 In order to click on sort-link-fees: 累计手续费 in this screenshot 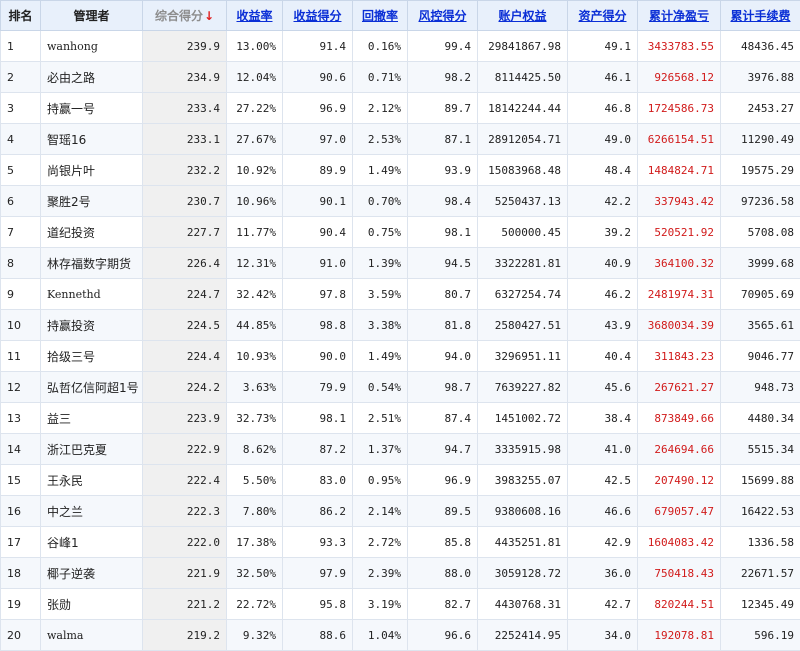, I will do `click(760, 16)`.